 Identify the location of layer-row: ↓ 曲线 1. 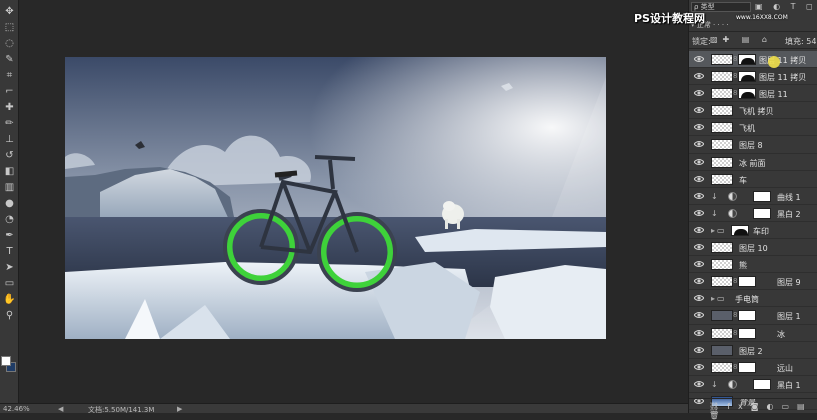
(753, 196).